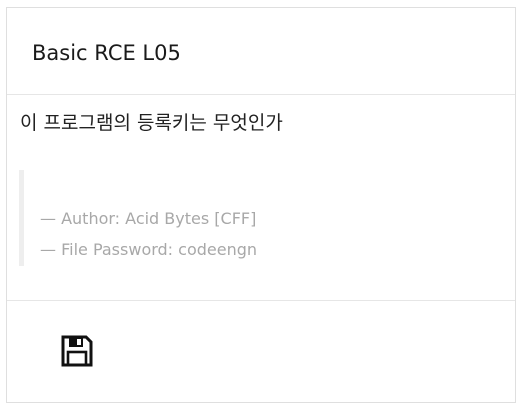  What do you see at coordinates (149, 249) in the screenshot?
I see `file-password-line: — File Password: codeengn` at bounding box center [149, 249].